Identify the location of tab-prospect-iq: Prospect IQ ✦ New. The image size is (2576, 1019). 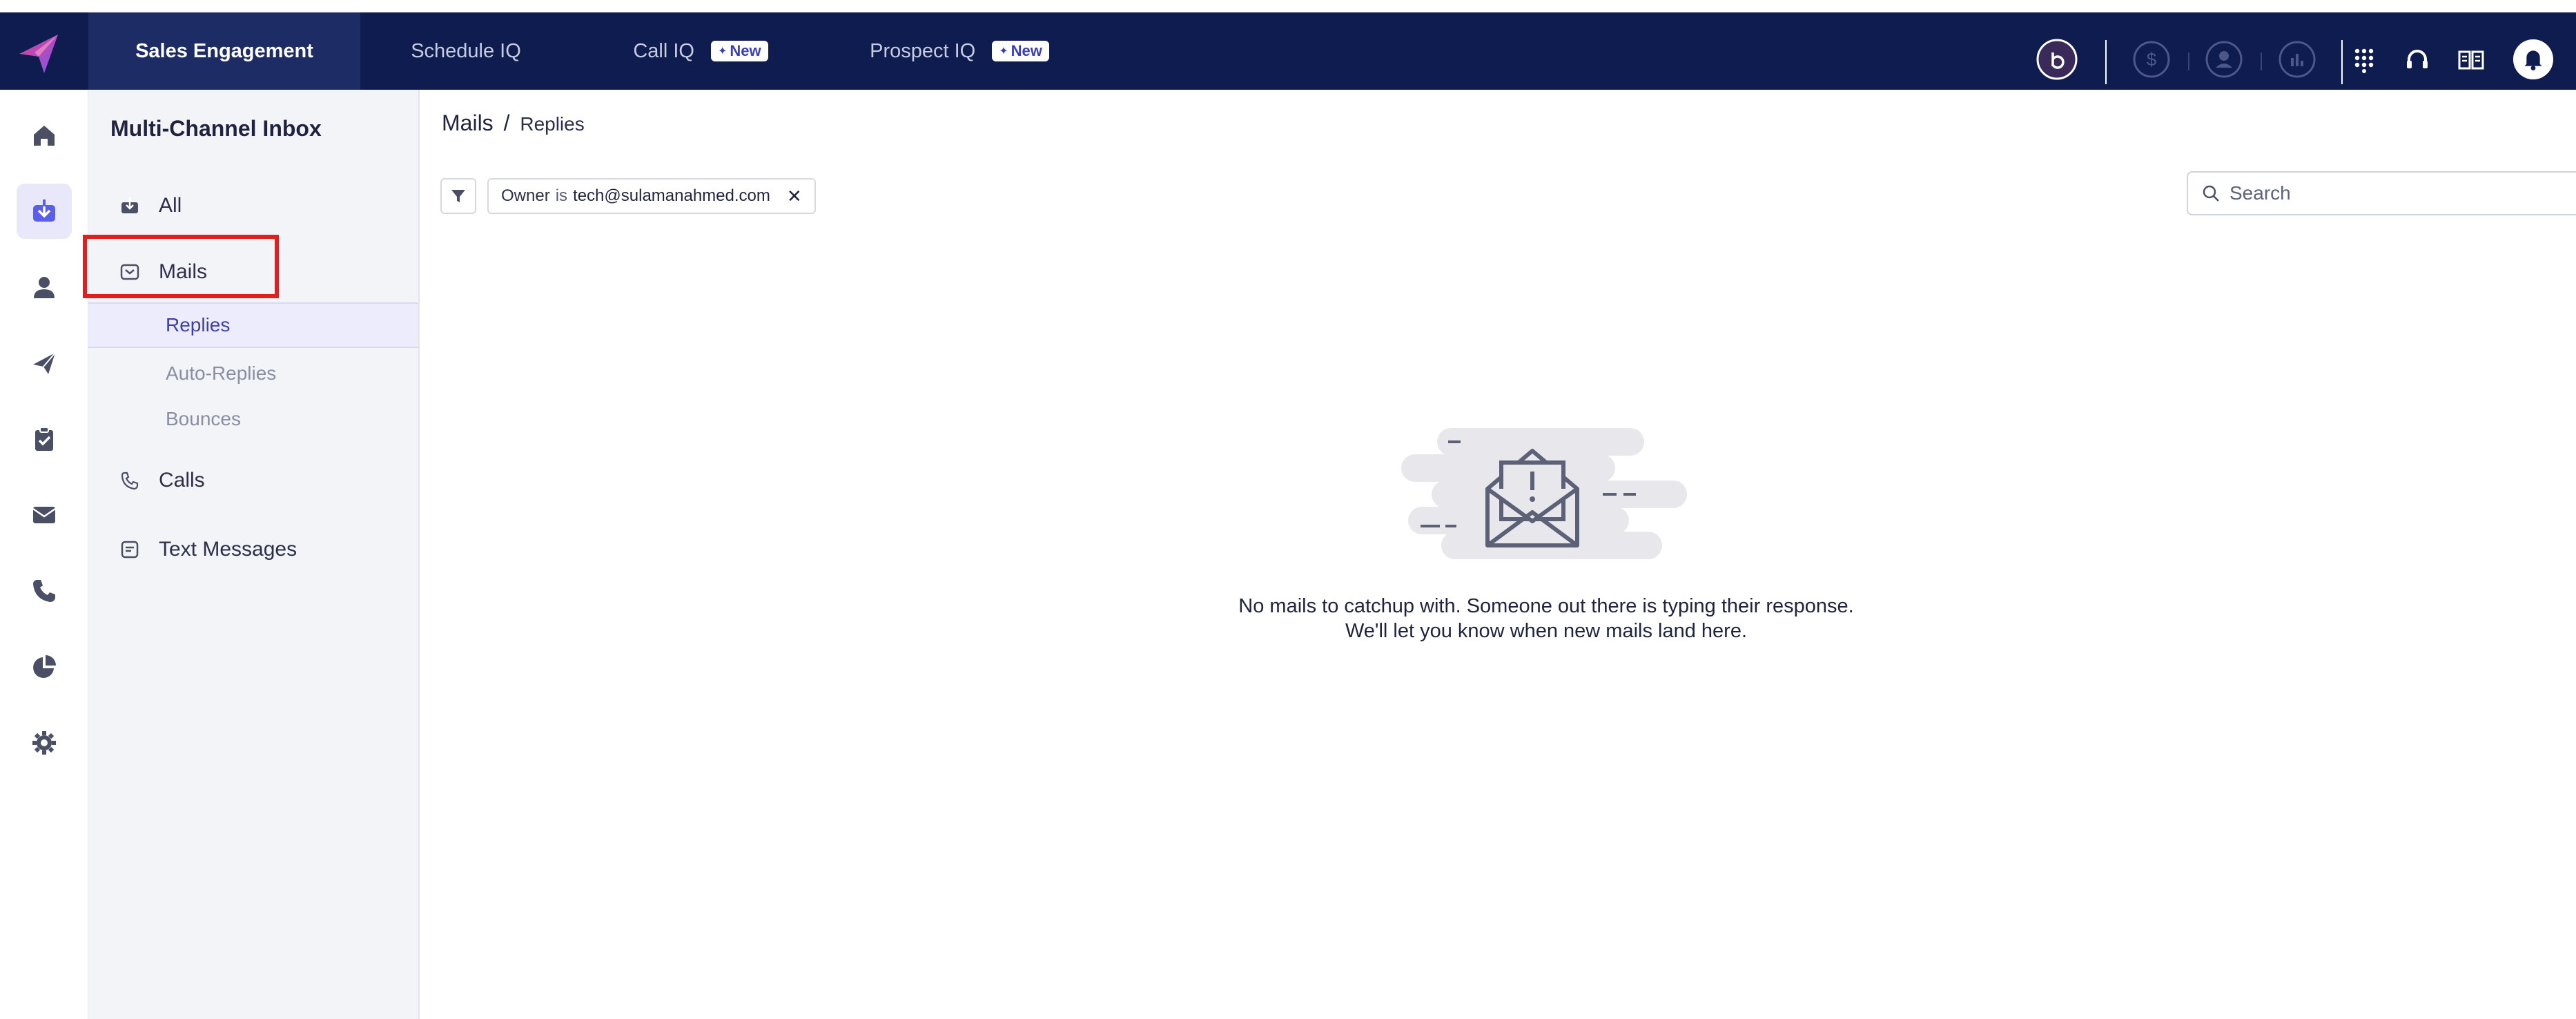
(959, 51).